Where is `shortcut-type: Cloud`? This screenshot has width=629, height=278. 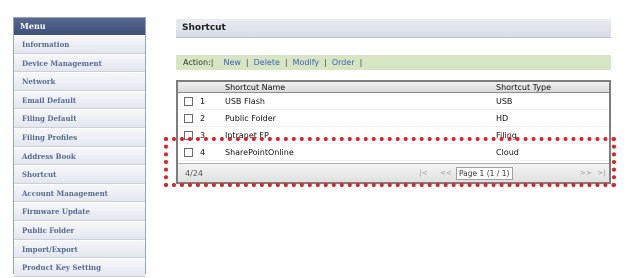
shortcut-type: Cloud is located at coordinates (507, 152).